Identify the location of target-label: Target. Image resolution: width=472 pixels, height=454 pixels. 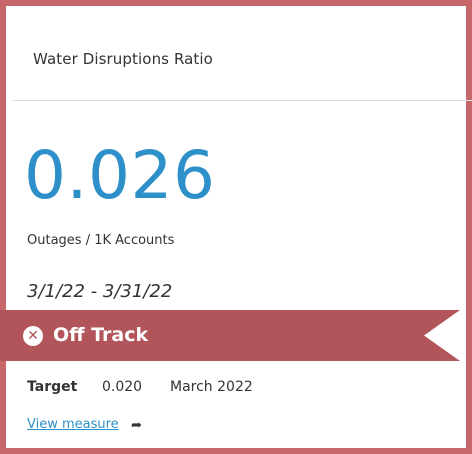
(52, 387).